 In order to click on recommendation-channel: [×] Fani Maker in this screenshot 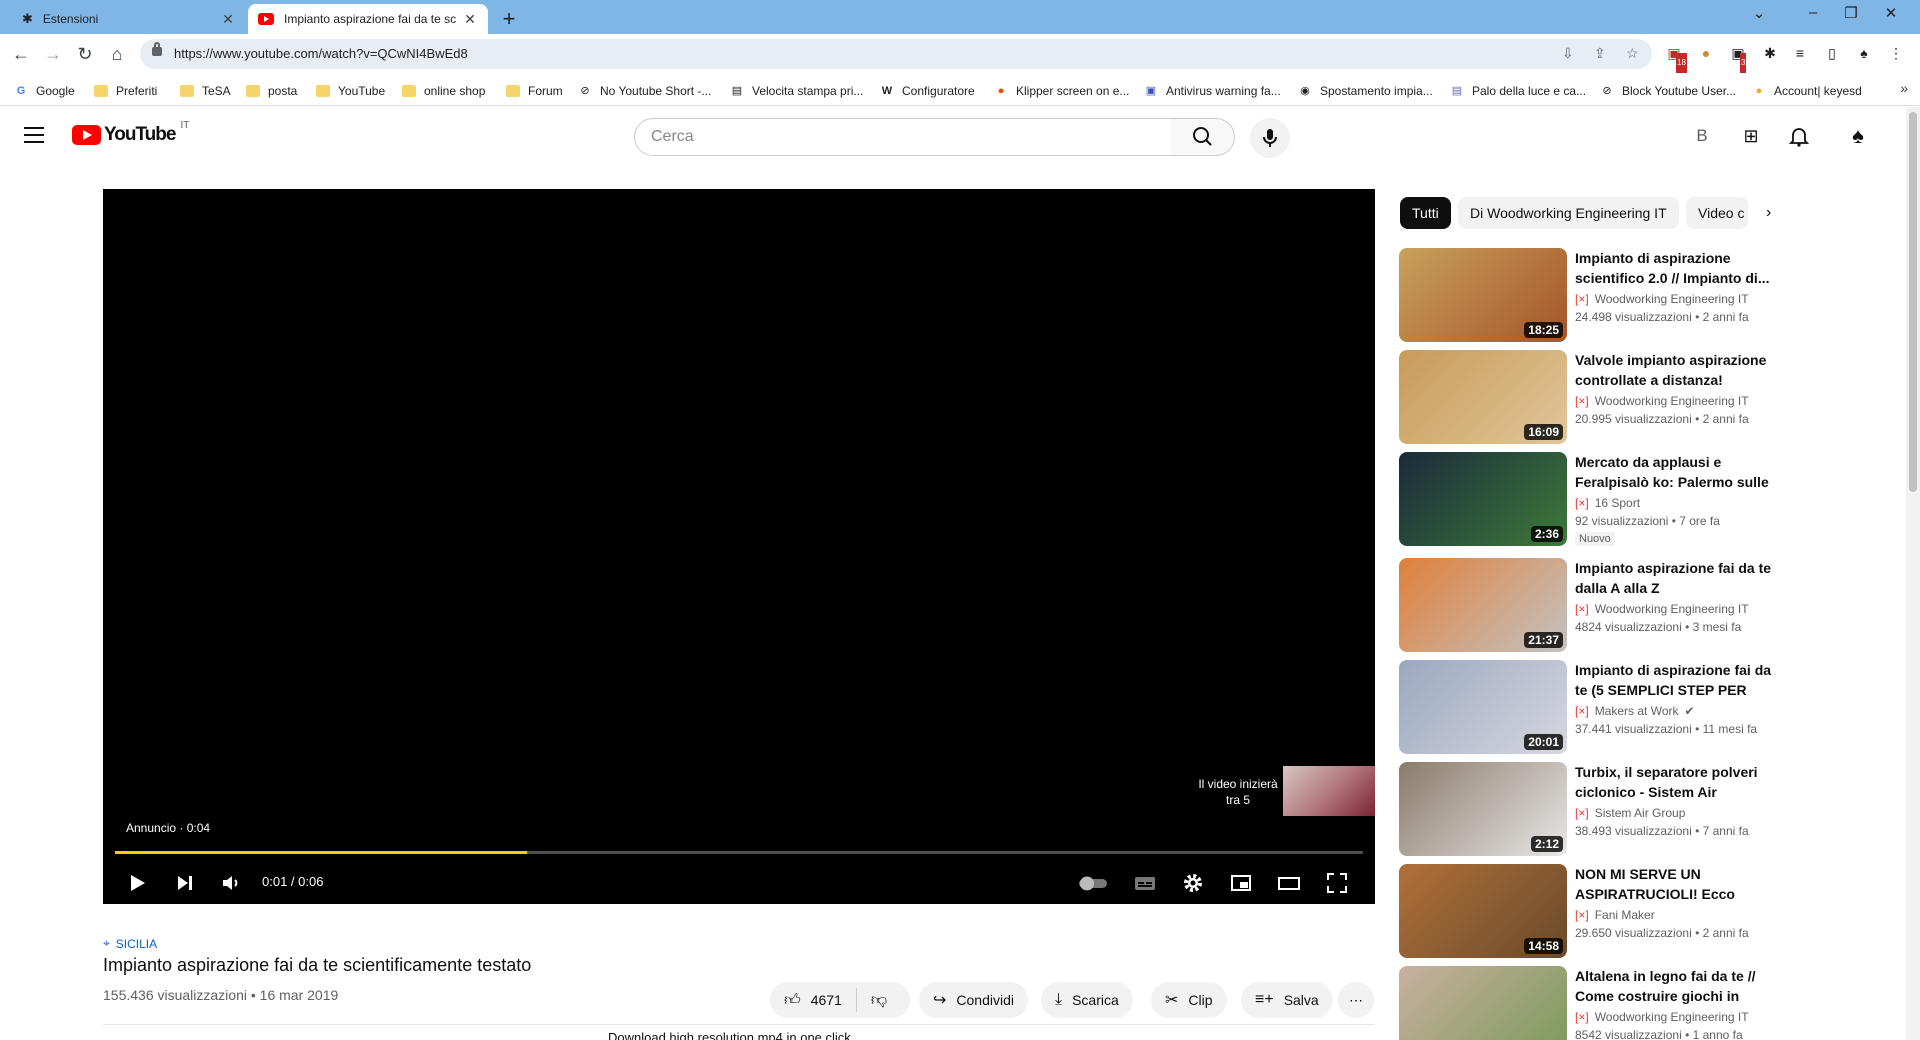, I will do `click(1615, 915)`.